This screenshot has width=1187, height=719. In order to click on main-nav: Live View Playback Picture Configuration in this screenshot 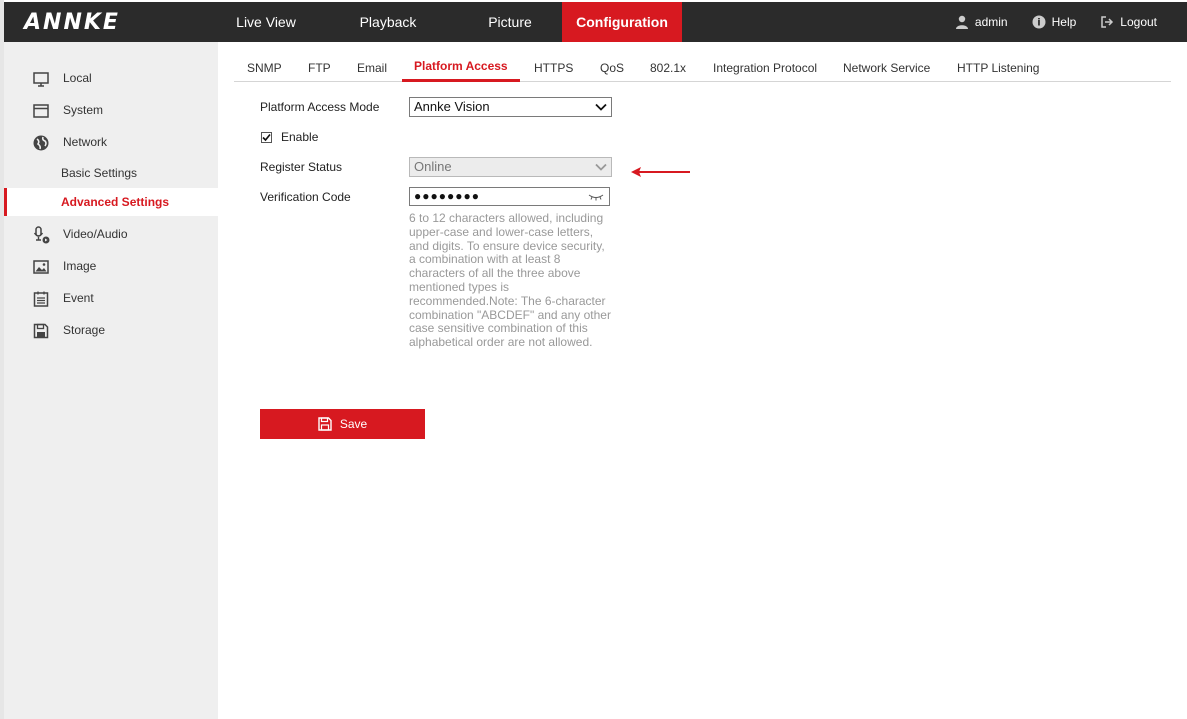, I will do `click(448, 22)`.